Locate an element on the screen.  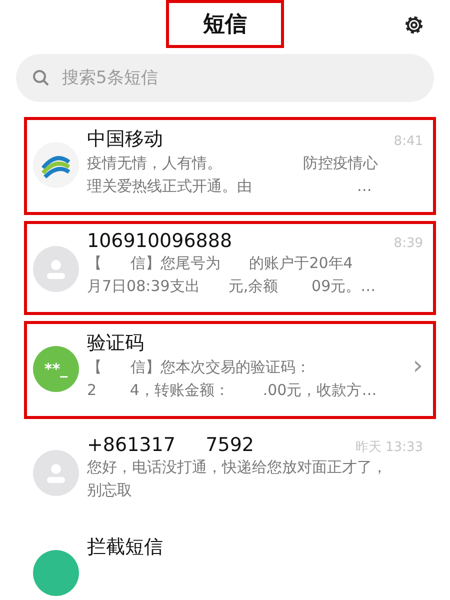
conversation-item: **_ 验证码 【 信】您本次交易的验证码： 2 4，转账金额： .00元，收款方… › is located at coordinates (230, 370).